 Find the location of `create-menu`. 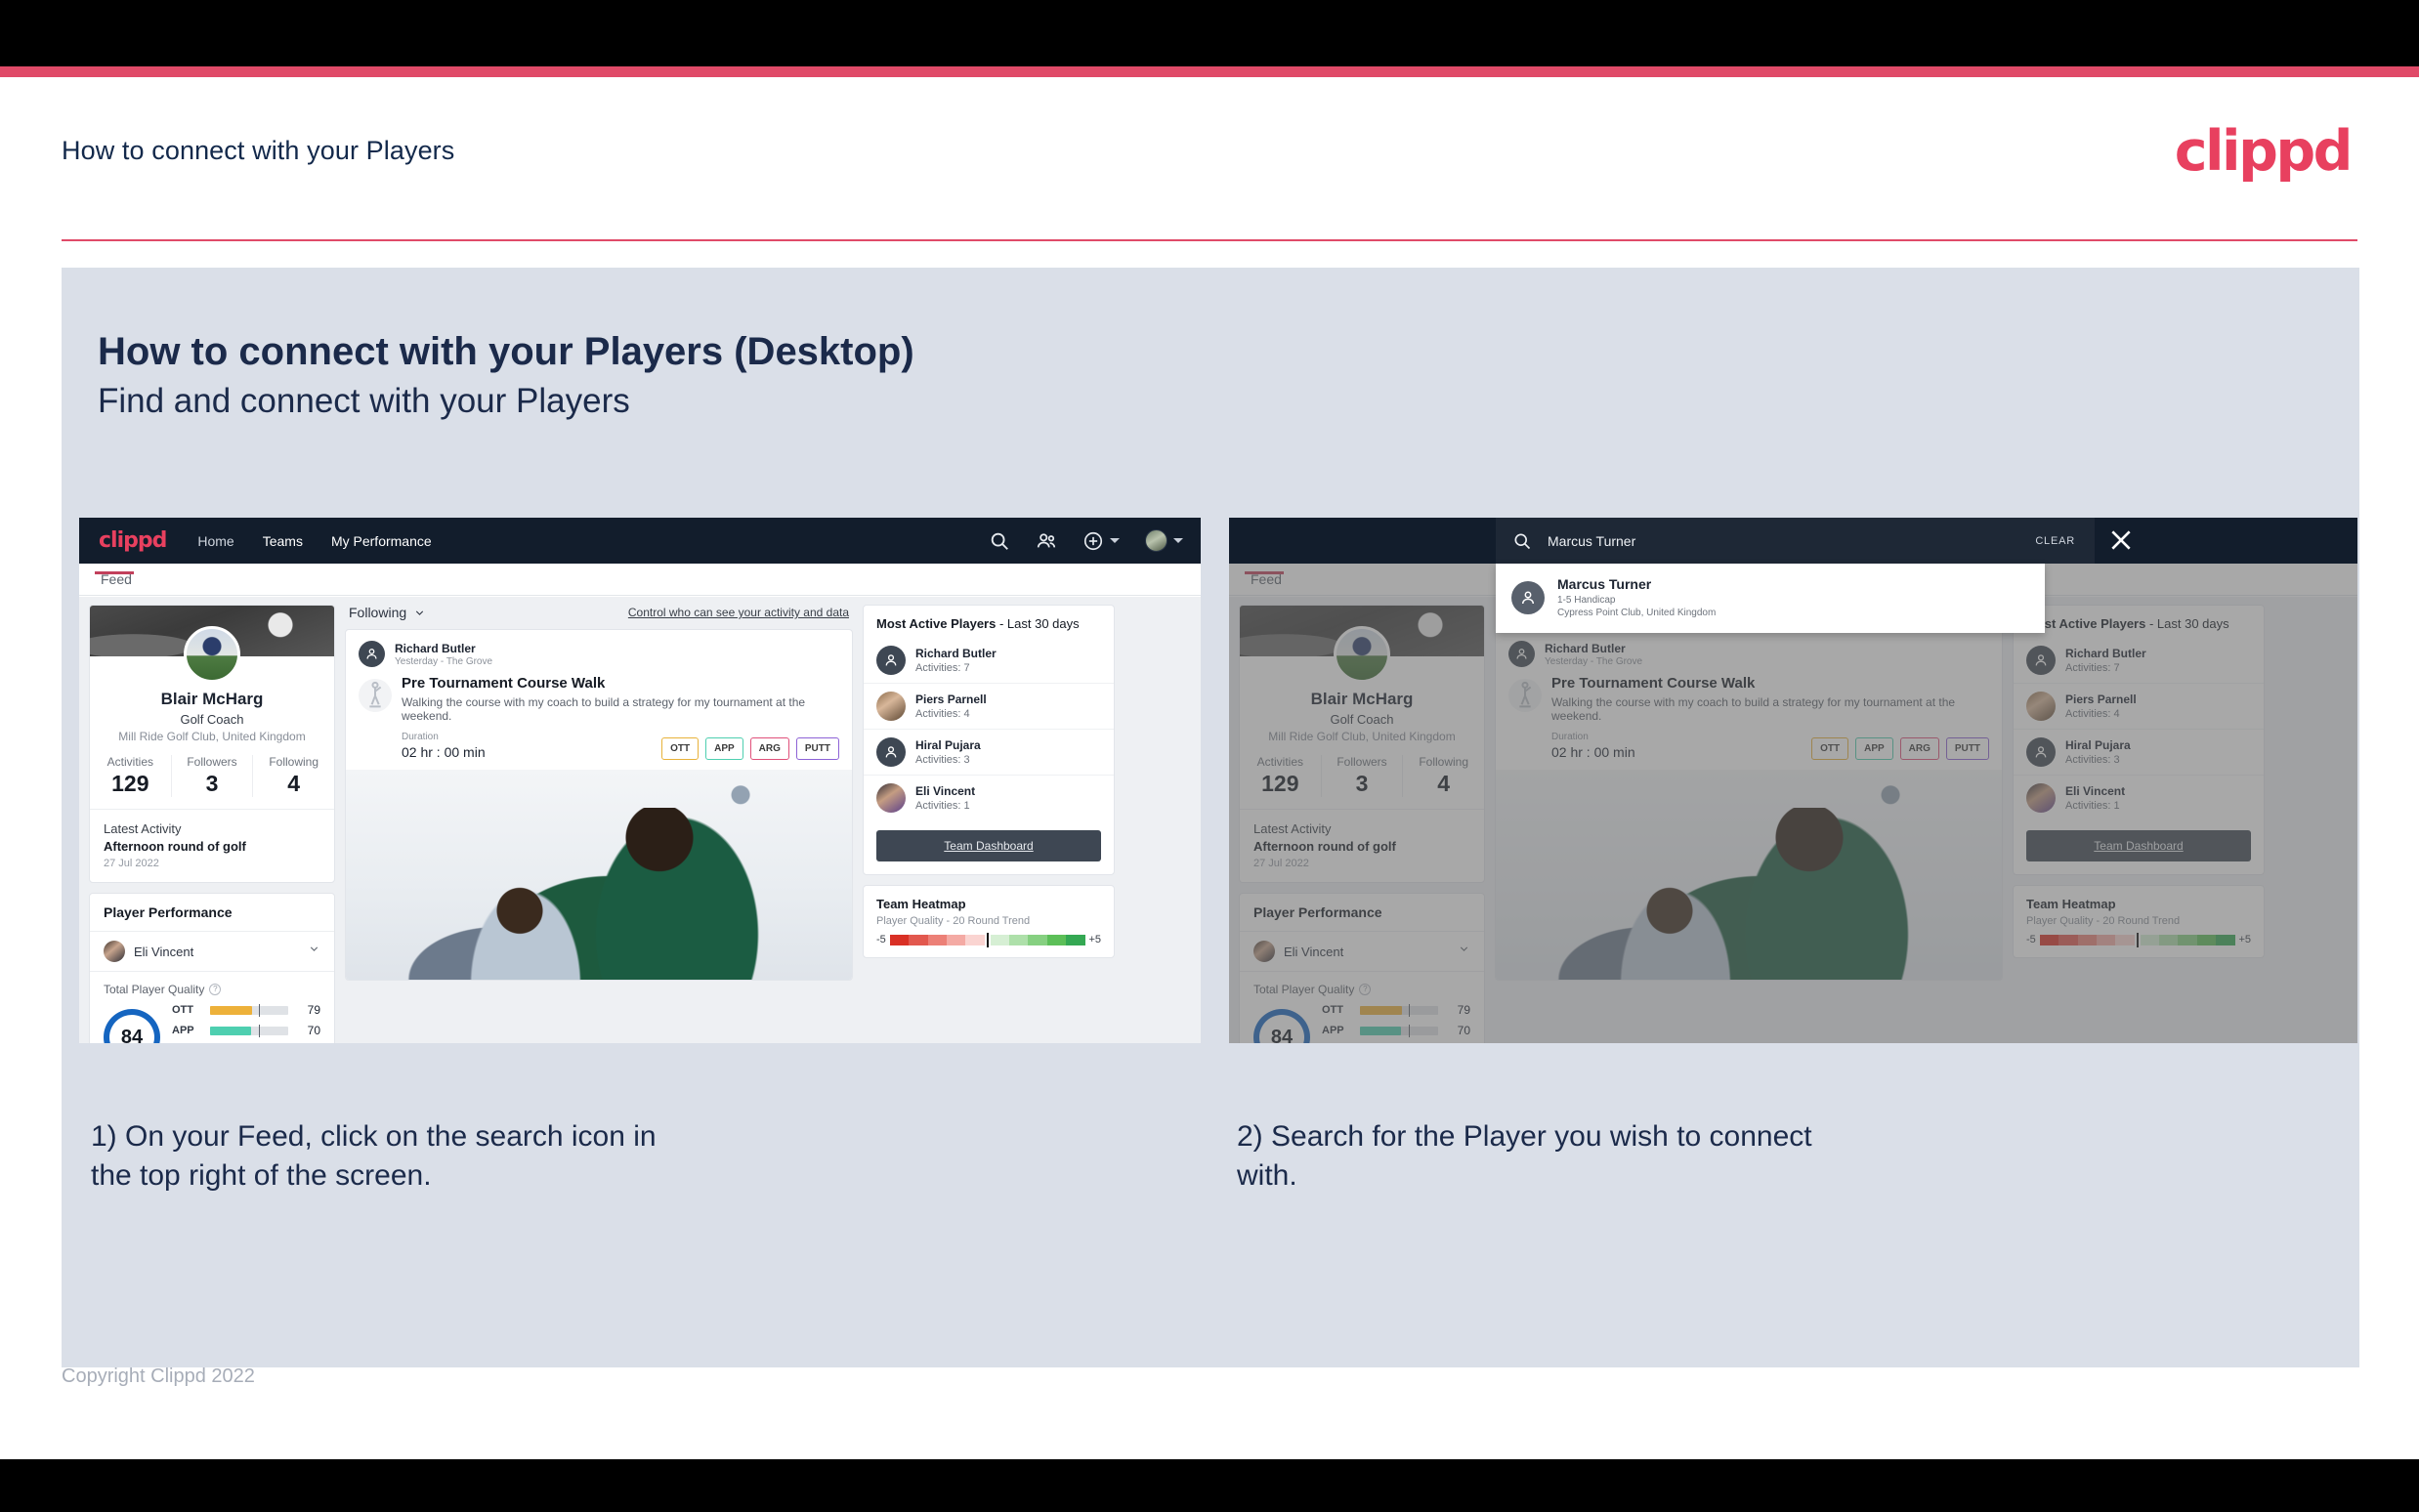

create-menu is located at coordinates (1101, 541).